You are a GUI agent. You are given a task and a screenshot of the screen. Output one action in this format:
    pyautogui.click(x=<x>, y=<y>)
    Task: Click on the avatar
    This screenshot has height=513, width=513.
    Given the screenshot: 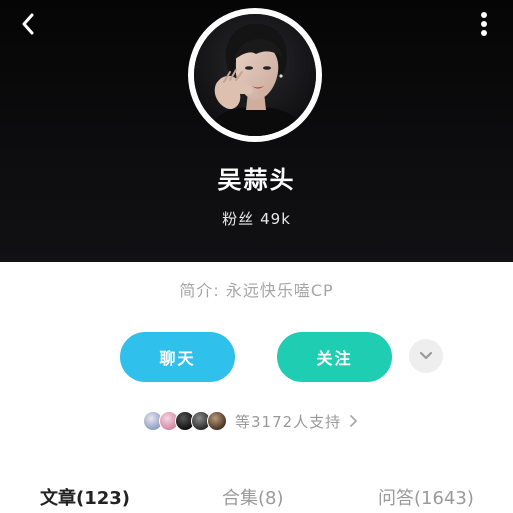 What is the action you would take?
    pyautogui.click(x=255, y=75)
    